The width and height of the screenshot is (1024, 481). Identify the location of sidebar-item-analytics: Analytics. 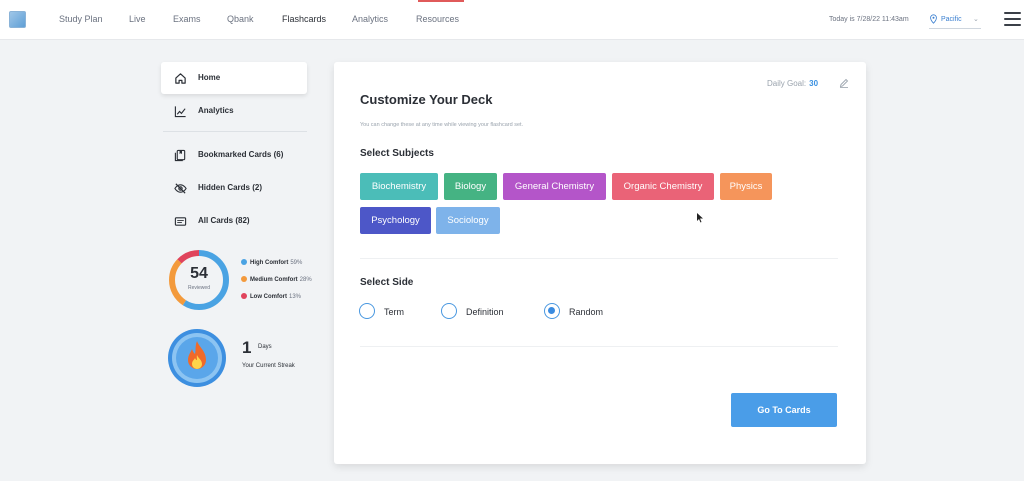
(234, 111).